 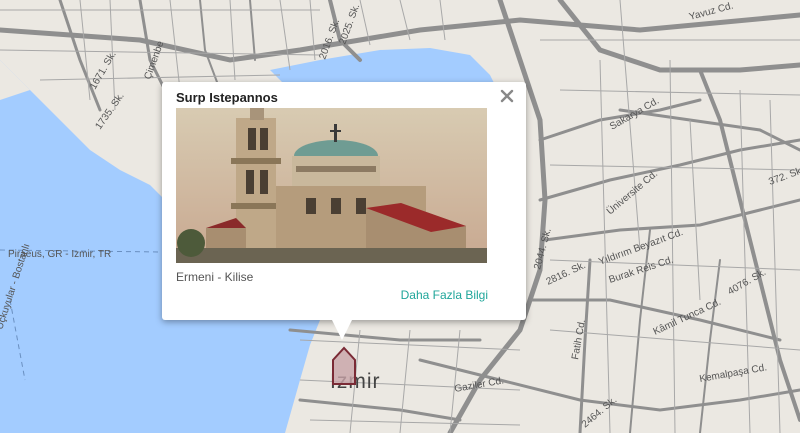 What do you see at coordinates (227, 97) in the screenshot?
I see `popup-title: Surp Istepannos` at bounding box center [227, 97].